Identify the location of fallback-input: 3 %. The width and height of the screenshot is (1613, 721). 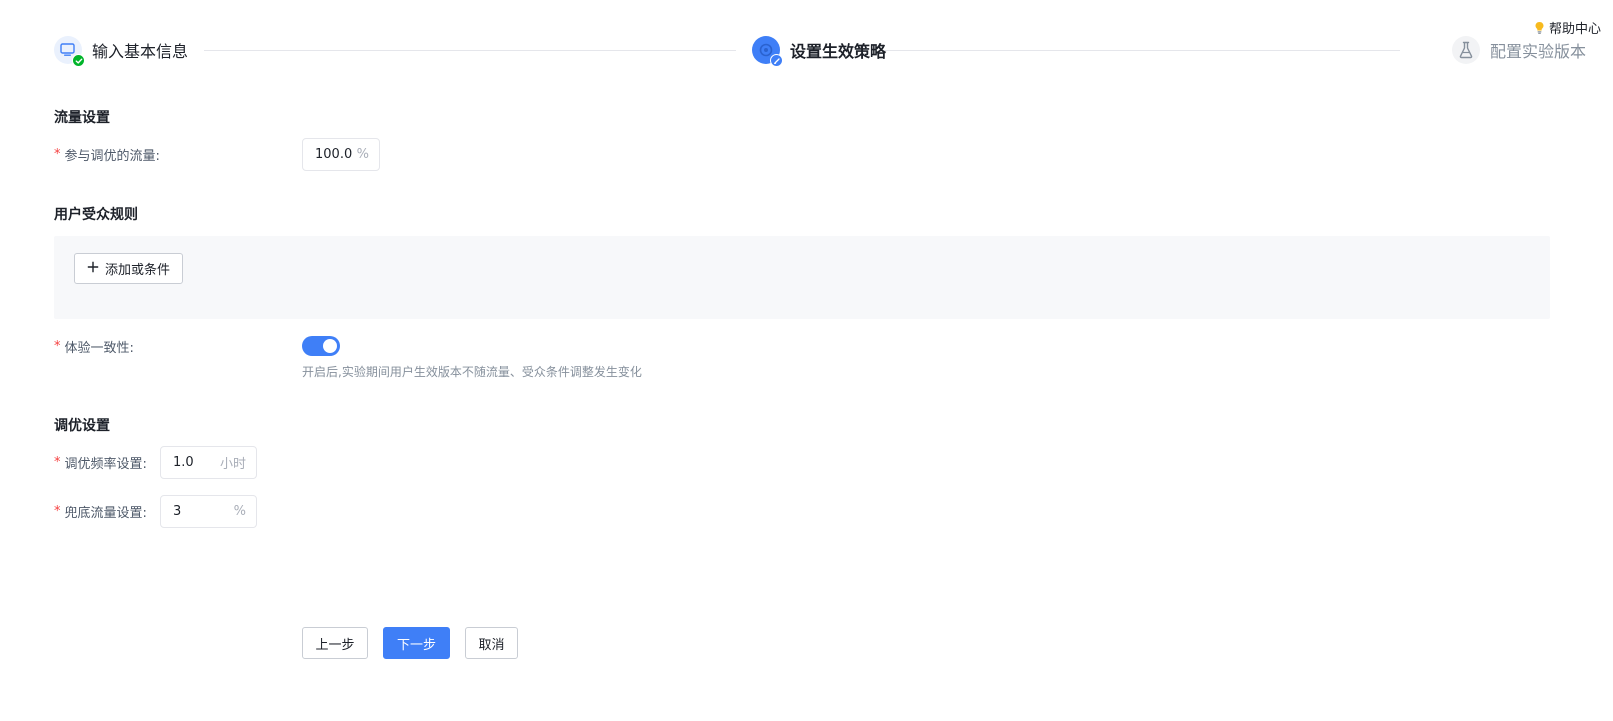
(208, 511).